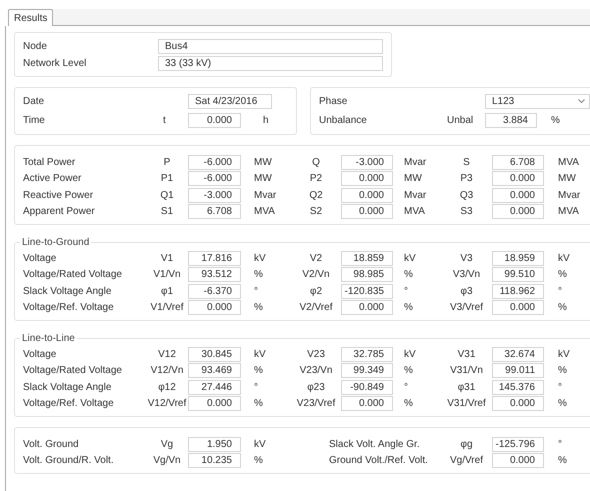  I want to click on symbol-label: φ3, so click(466, 291).